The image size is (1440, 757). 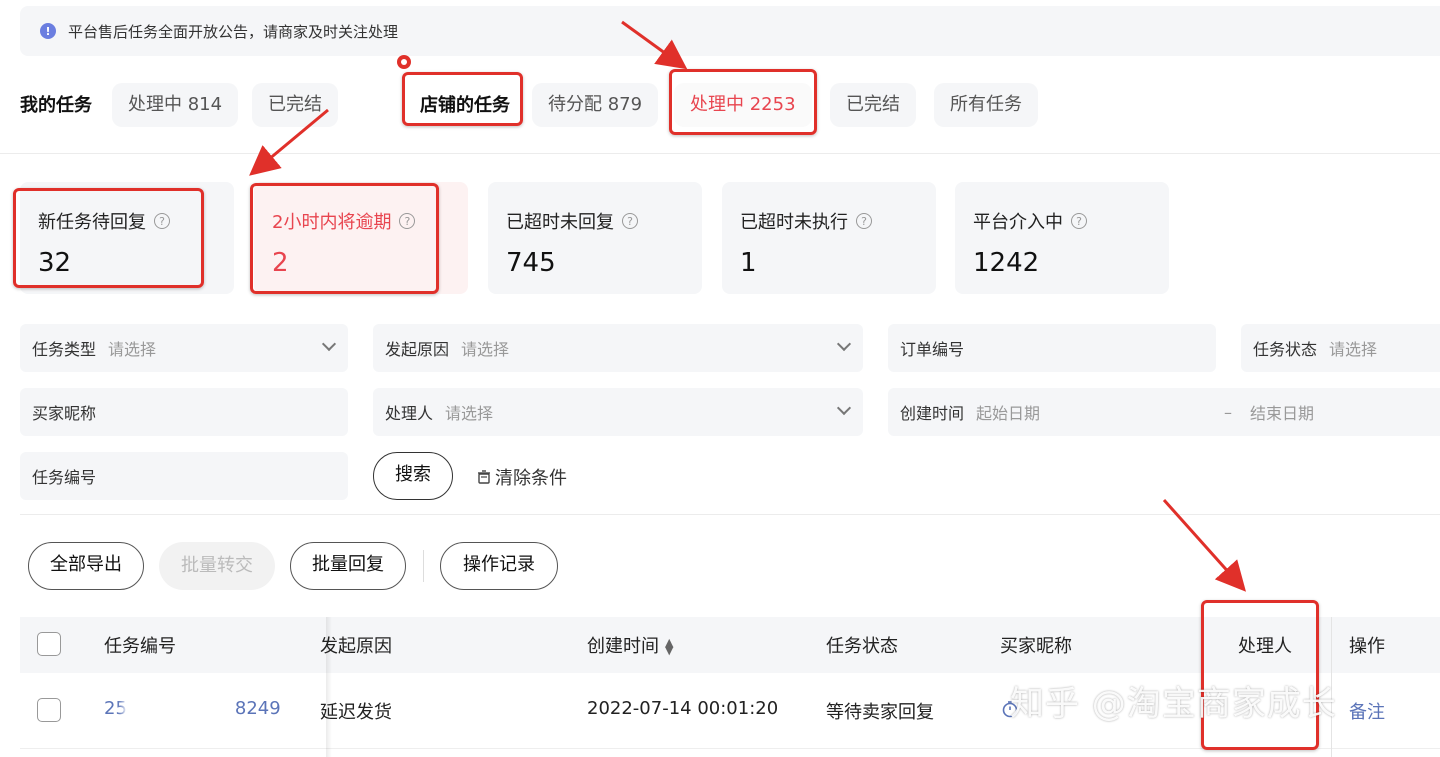 What do you see at coordinates (1173, 704) in the screenshot?
I see `watermark: 知乎 @淘宝商家成长` at bounding box center [1173, 704].